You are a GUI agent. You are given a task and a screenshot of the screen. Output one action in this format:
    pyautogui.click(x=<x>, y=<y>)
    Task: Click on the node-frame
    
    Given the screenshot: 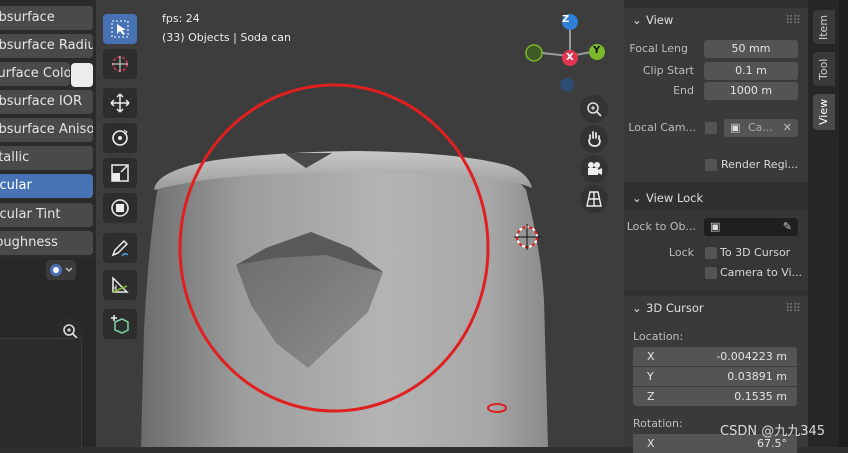 What is the action you would take?
    pyautogui.click(x=41, y=393)
    